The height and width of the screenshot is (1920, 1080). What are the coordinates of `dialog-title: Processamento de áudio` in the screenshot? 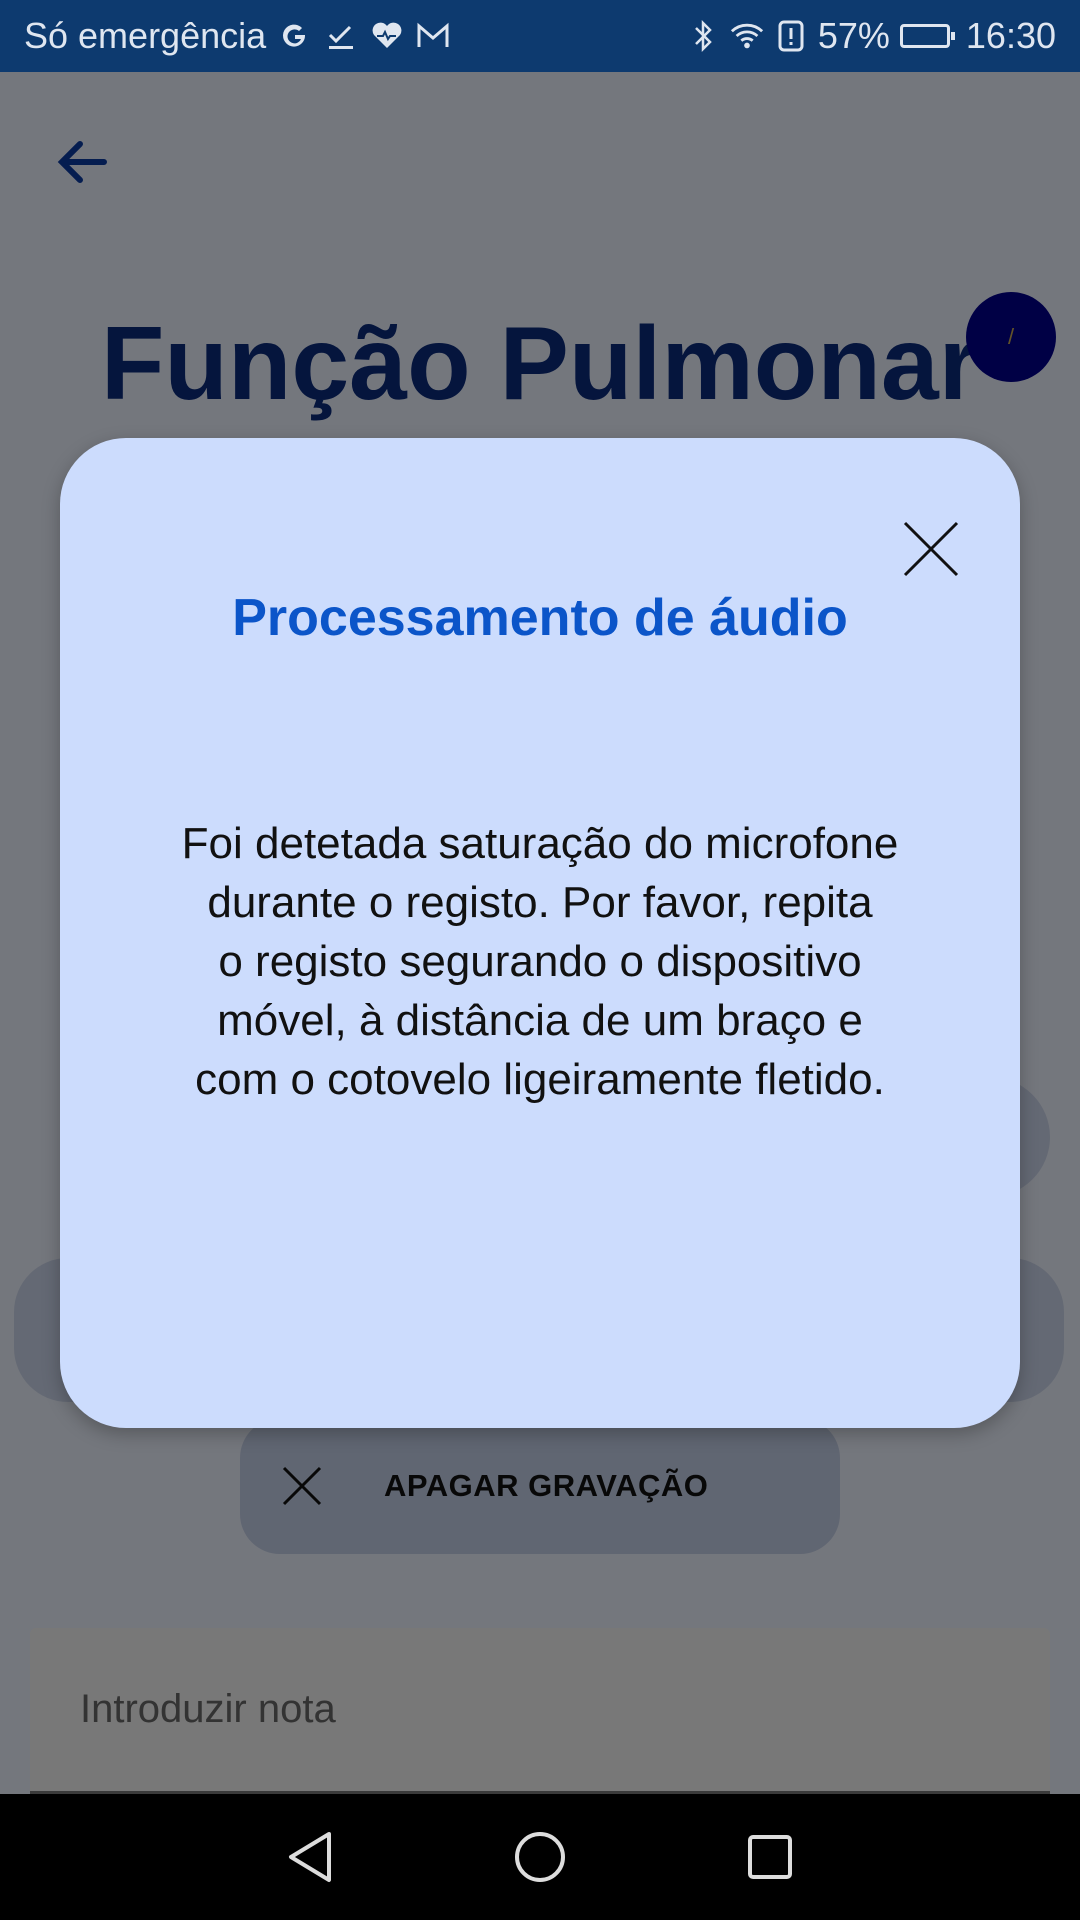 It's located at (540, 618).